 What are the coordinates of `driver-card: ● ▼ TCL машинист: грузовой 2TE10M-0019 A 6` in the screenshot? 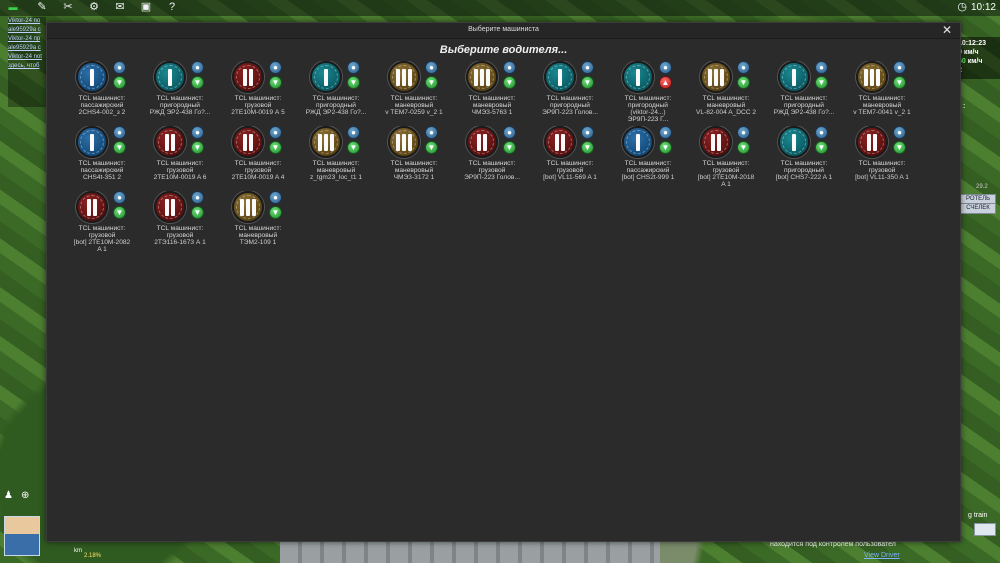 It's located at (180, 158).